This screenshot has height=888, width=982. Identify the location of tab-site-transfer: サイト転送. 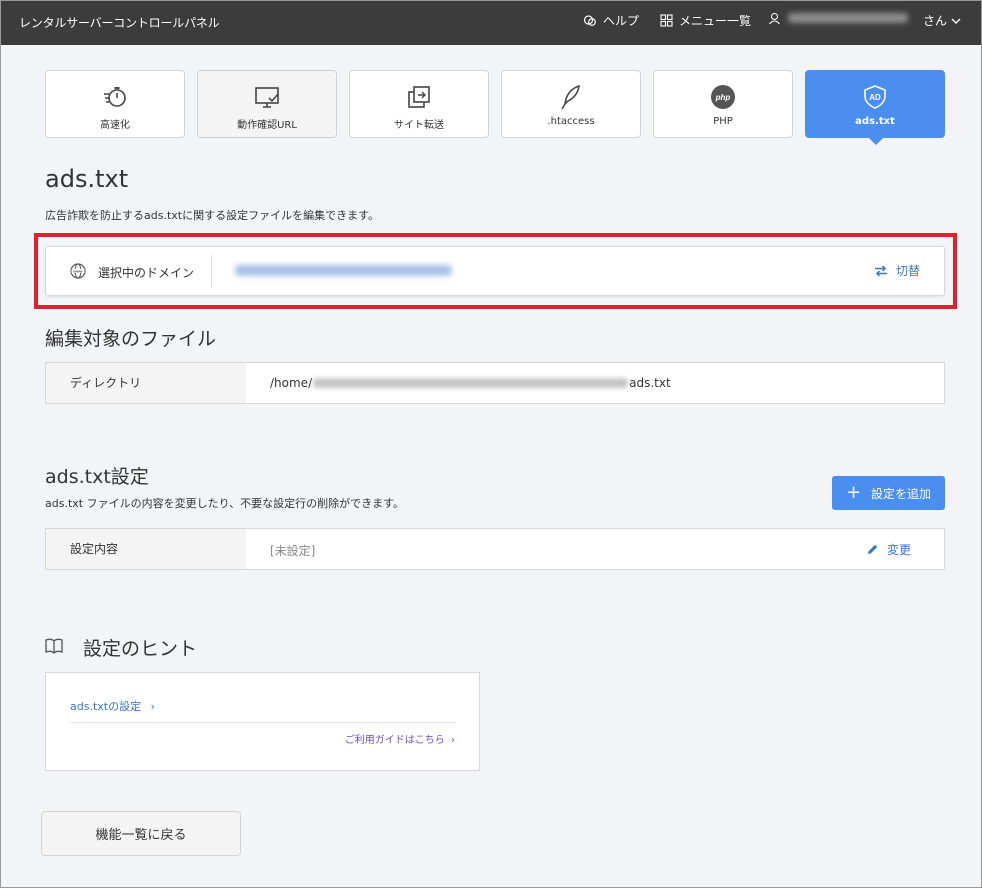
(419, 104).